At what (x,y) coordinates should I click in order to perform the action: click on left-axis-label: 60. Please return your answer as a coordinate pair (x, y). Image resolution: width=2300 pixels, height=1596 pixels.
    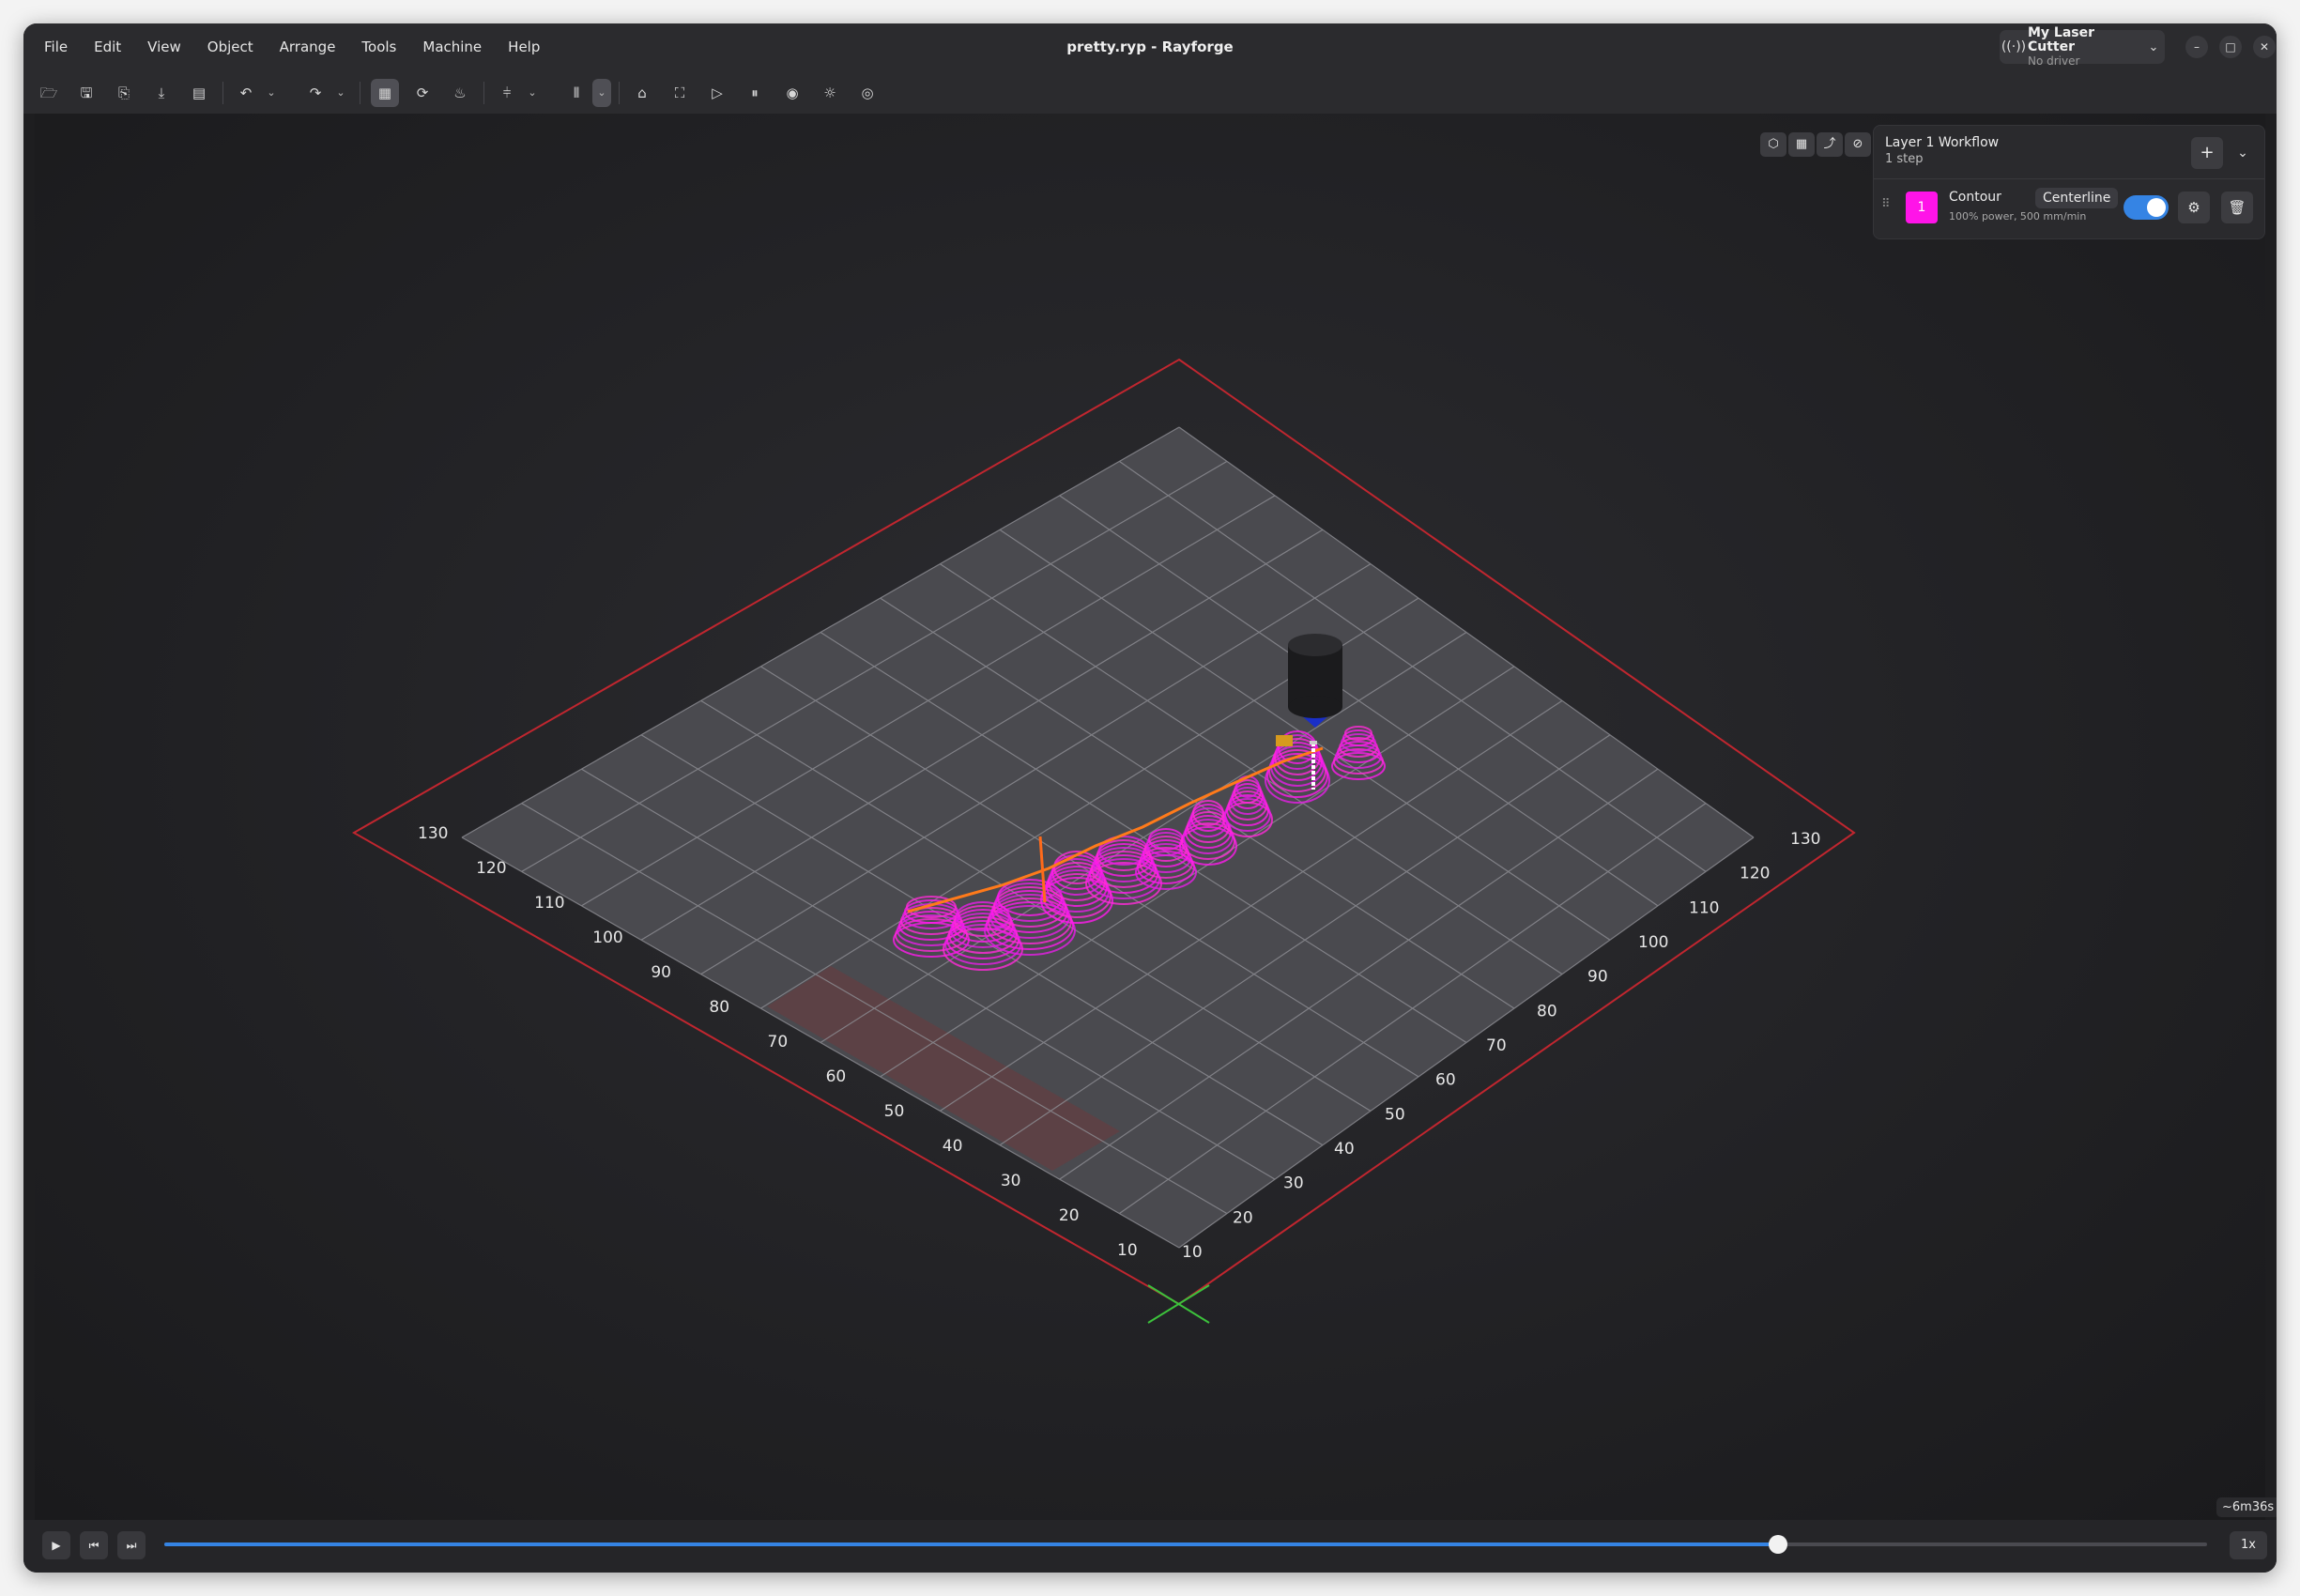
    Looking at the image, I should click on (837, 1077).